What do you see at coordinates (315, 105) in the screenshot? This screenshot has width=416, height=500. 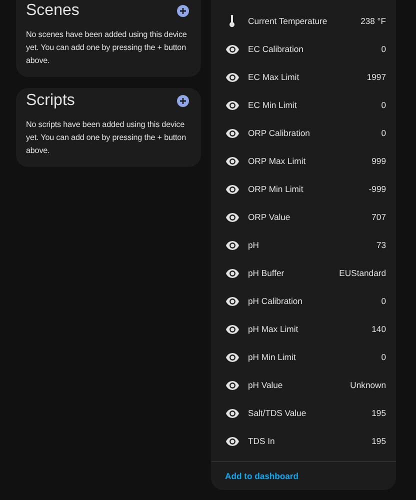 I see `entity-name: EC Min Limit` at bounding box center [315, 105].